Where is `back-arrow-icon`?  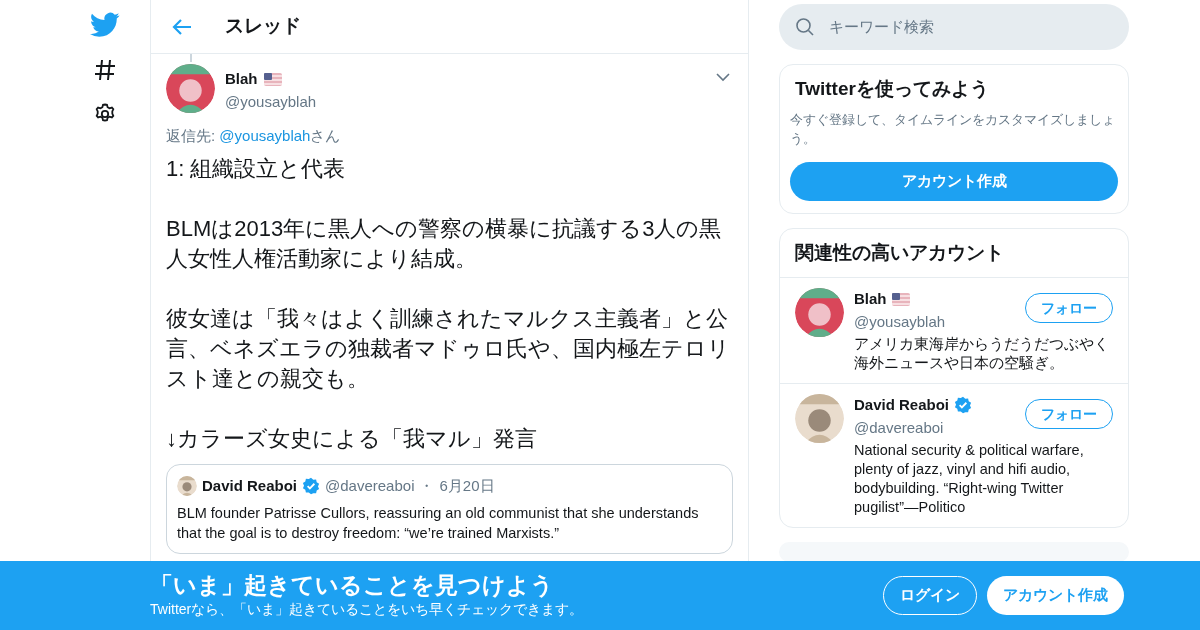
back-arrow-icon is located at coordinates (182, 26).